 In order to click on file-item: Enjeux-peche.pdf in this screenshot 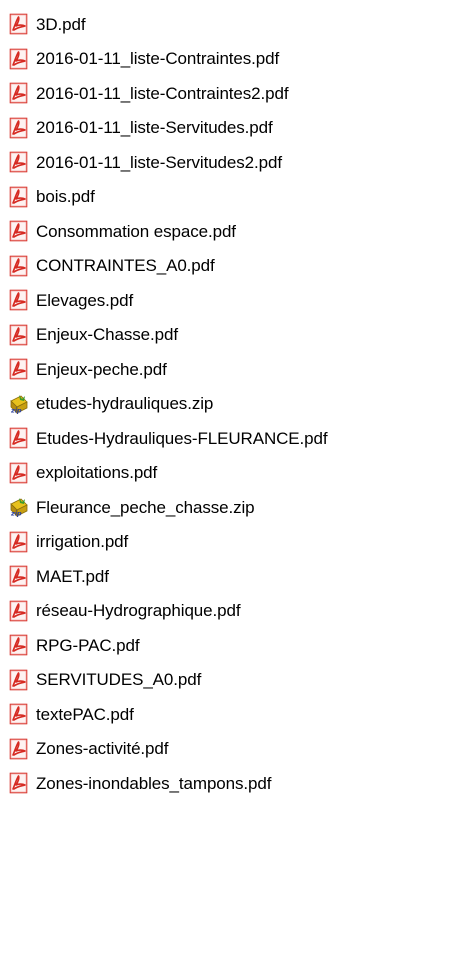, I will do `click(164, 369)`.